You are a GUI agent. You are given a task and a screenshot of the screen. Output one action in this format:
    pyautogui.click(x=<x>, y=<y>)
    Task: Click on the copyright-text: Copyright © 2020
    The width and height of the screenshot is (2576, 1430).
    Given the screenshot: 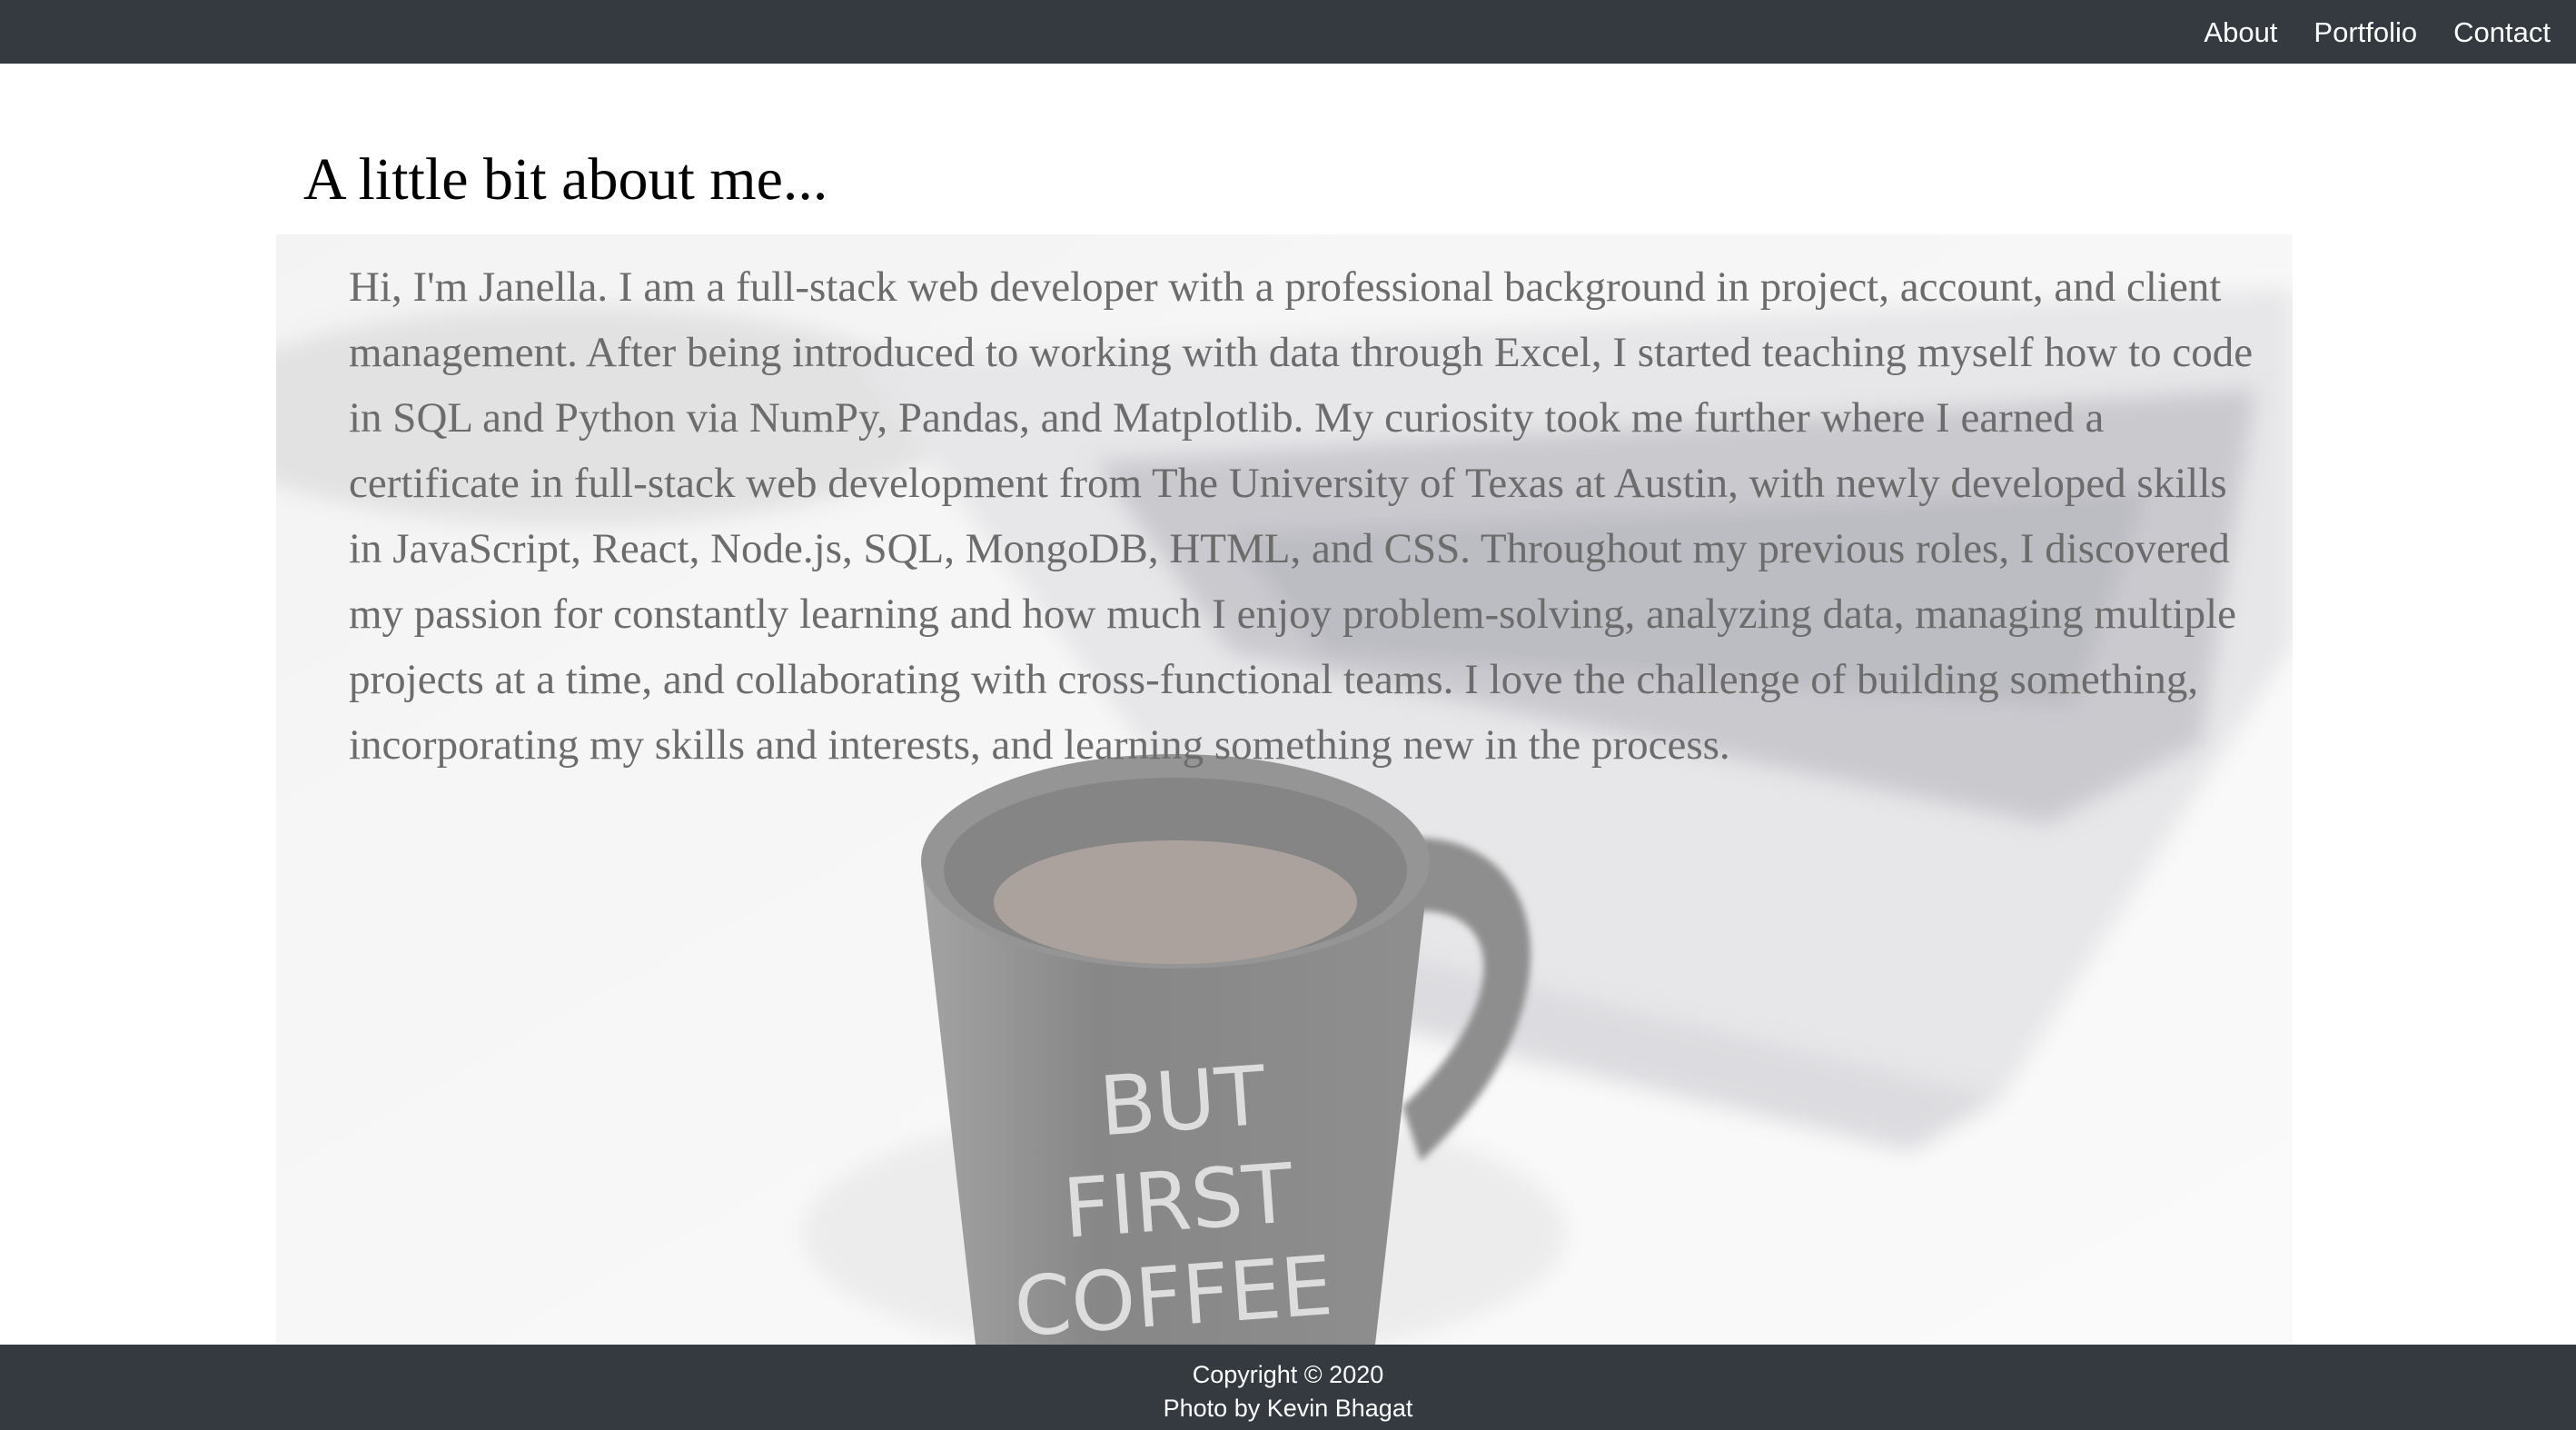 What is the action you would take?
    pyautogui.click(x=1288, y=1374)
    